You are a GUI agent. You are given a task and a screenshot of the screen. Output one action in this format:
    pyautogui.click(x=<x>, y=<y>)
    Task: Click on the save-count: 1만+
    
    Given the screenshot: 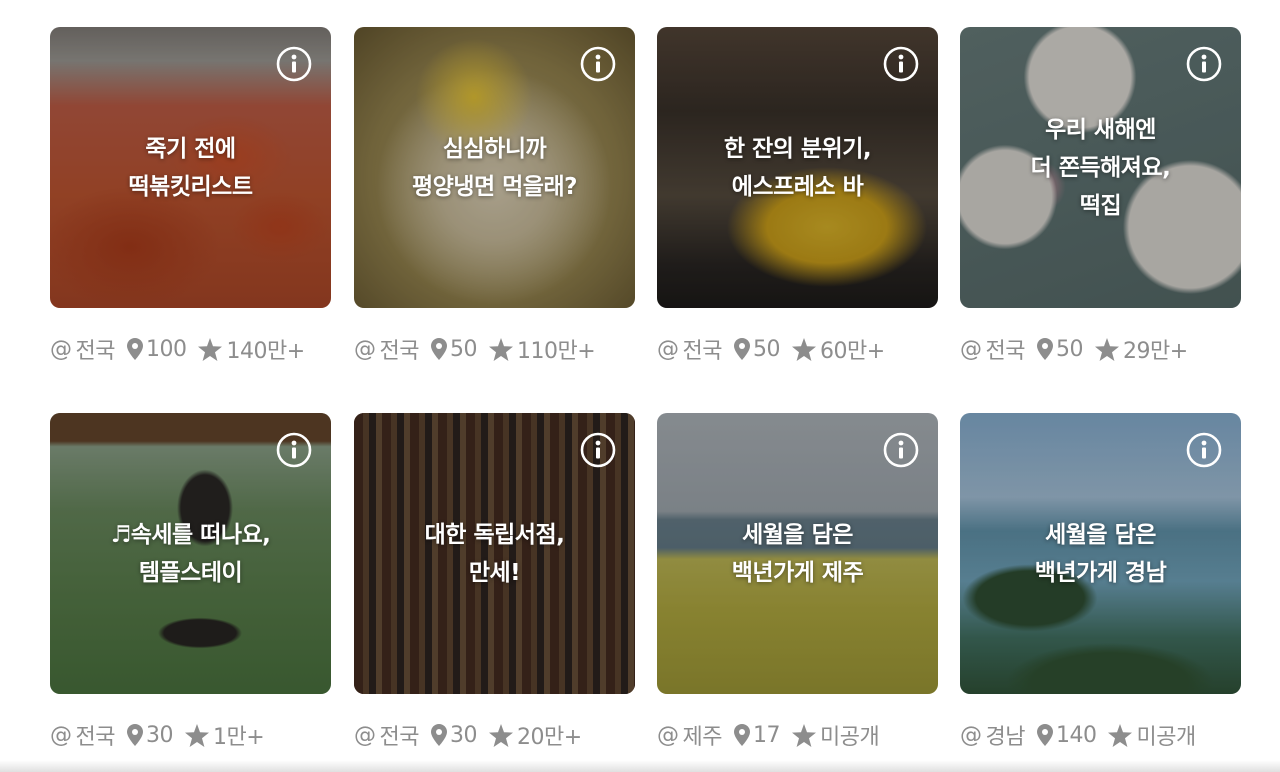 What is the action you would take?
    pyautogui.click(x=238, y=737)
    